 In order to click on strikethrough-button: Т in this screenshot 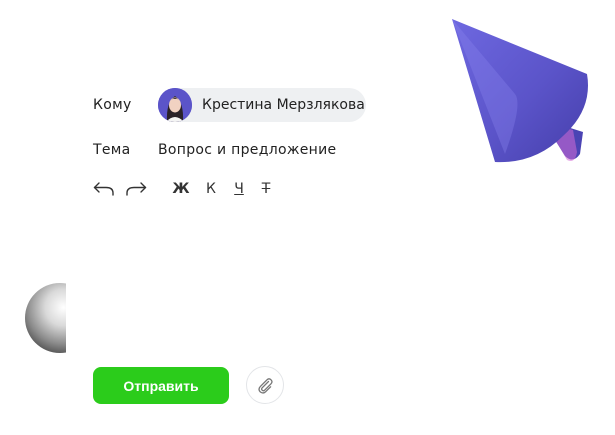, I will do `click(266, 189)`.